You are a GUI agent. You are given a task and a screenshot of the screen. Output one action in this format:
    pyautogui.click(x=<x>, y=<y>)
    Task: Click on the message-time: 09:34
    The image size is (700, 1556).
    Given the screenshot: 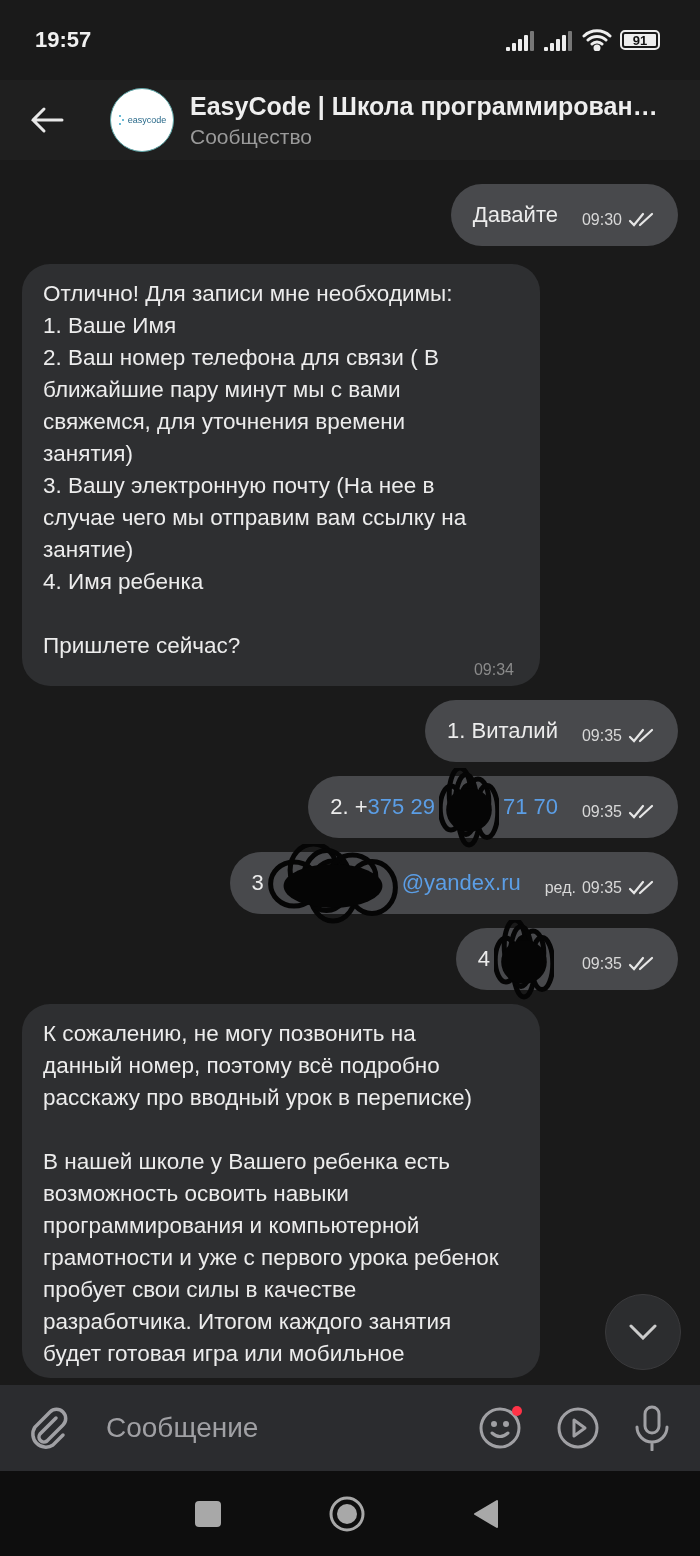 What is the action you would take?
    pyautogui.click(x=493, y=670)
    